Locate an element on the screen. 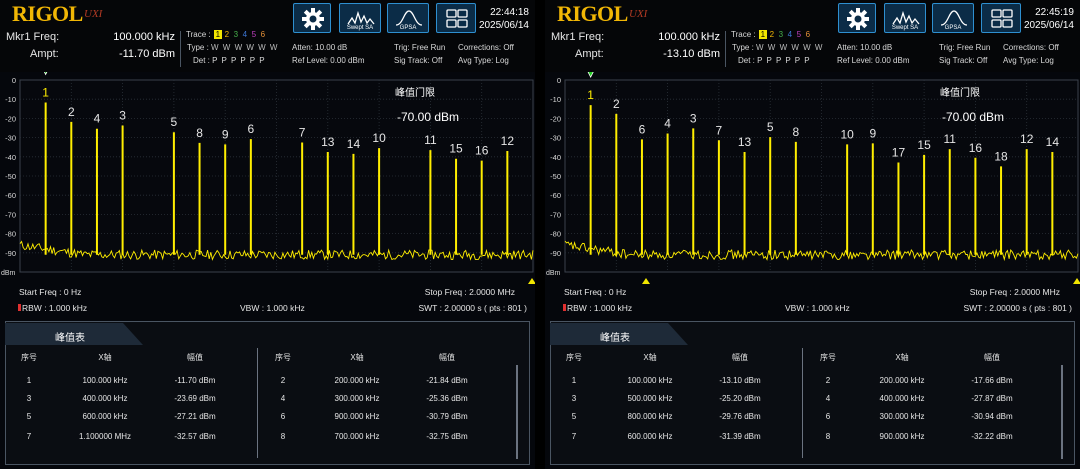 The height and width of the screenshot is (469, 1080). trace-dets: P P P P P P is located at coordinates (239, 60).